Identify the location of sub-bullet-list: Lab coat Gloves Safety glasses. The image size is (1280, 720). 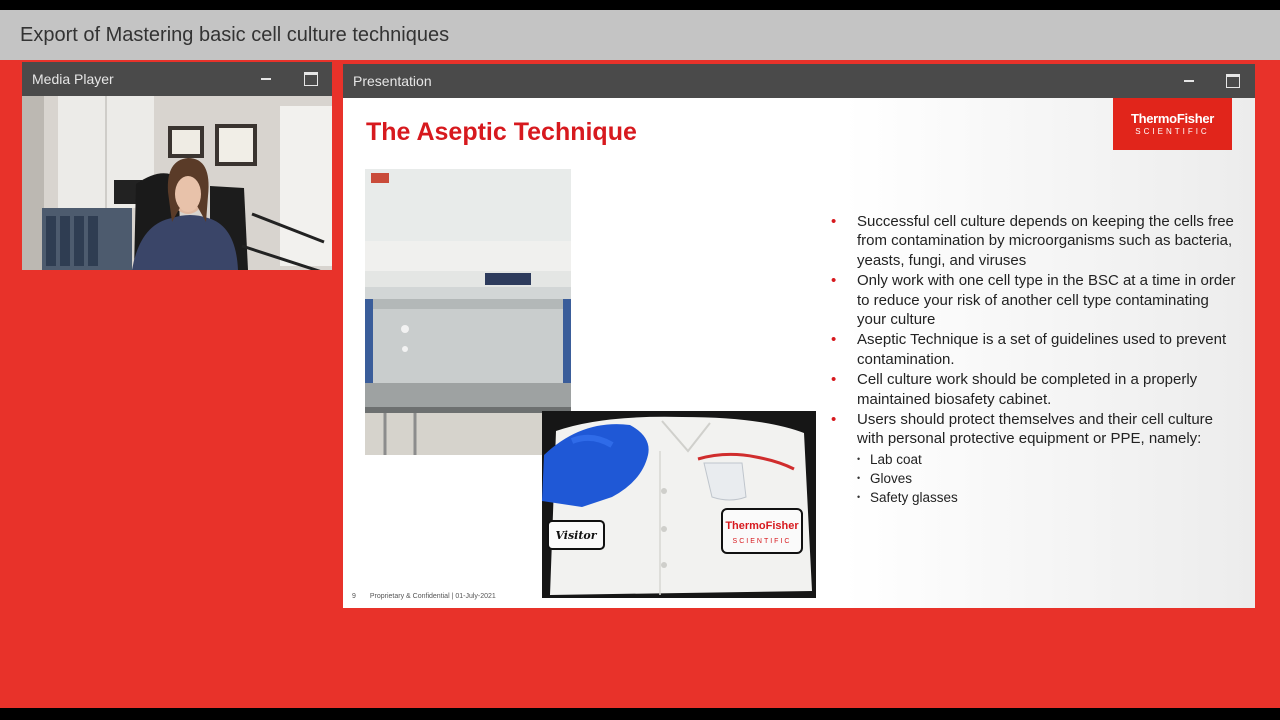
(1048, 479).